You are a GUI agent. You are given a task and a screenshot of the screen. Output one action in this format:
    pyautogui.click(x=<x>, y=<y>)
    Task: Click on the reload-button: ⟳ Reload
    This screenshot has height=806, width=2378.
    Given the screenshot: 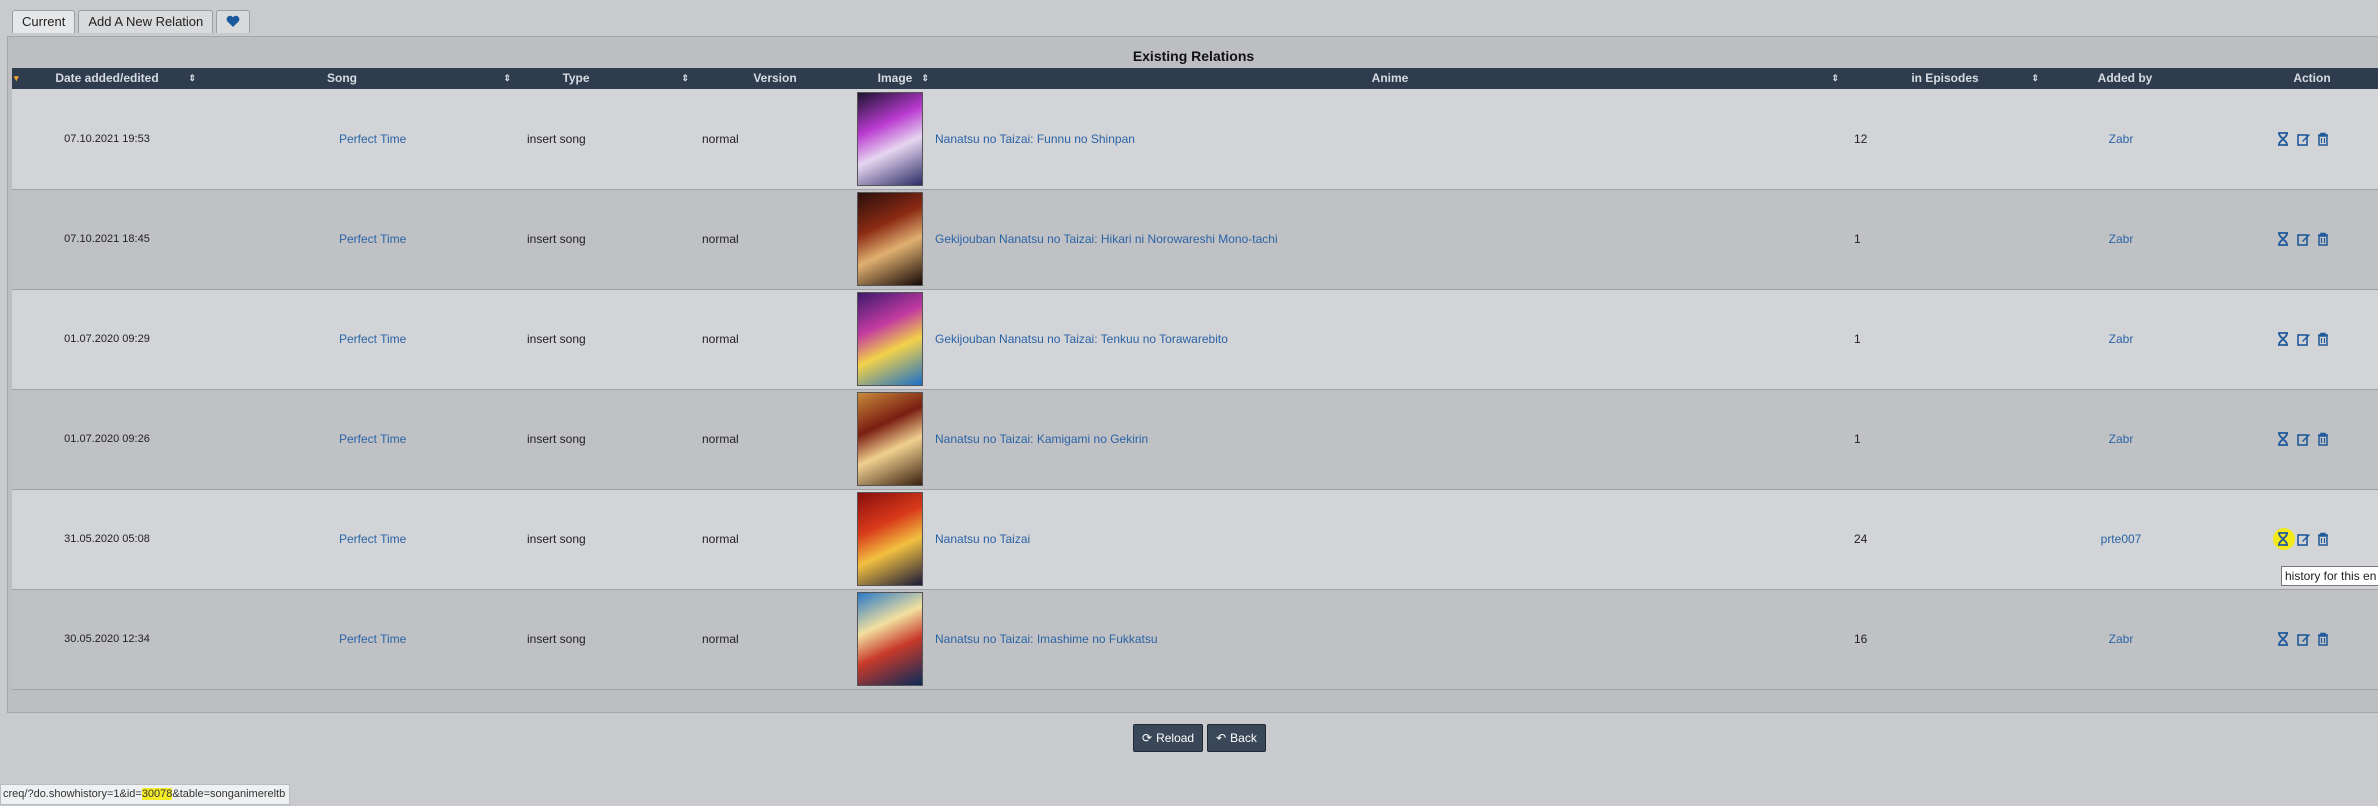 What is the action you would take?
    pyautogui.click(x=1168, y=738)
    